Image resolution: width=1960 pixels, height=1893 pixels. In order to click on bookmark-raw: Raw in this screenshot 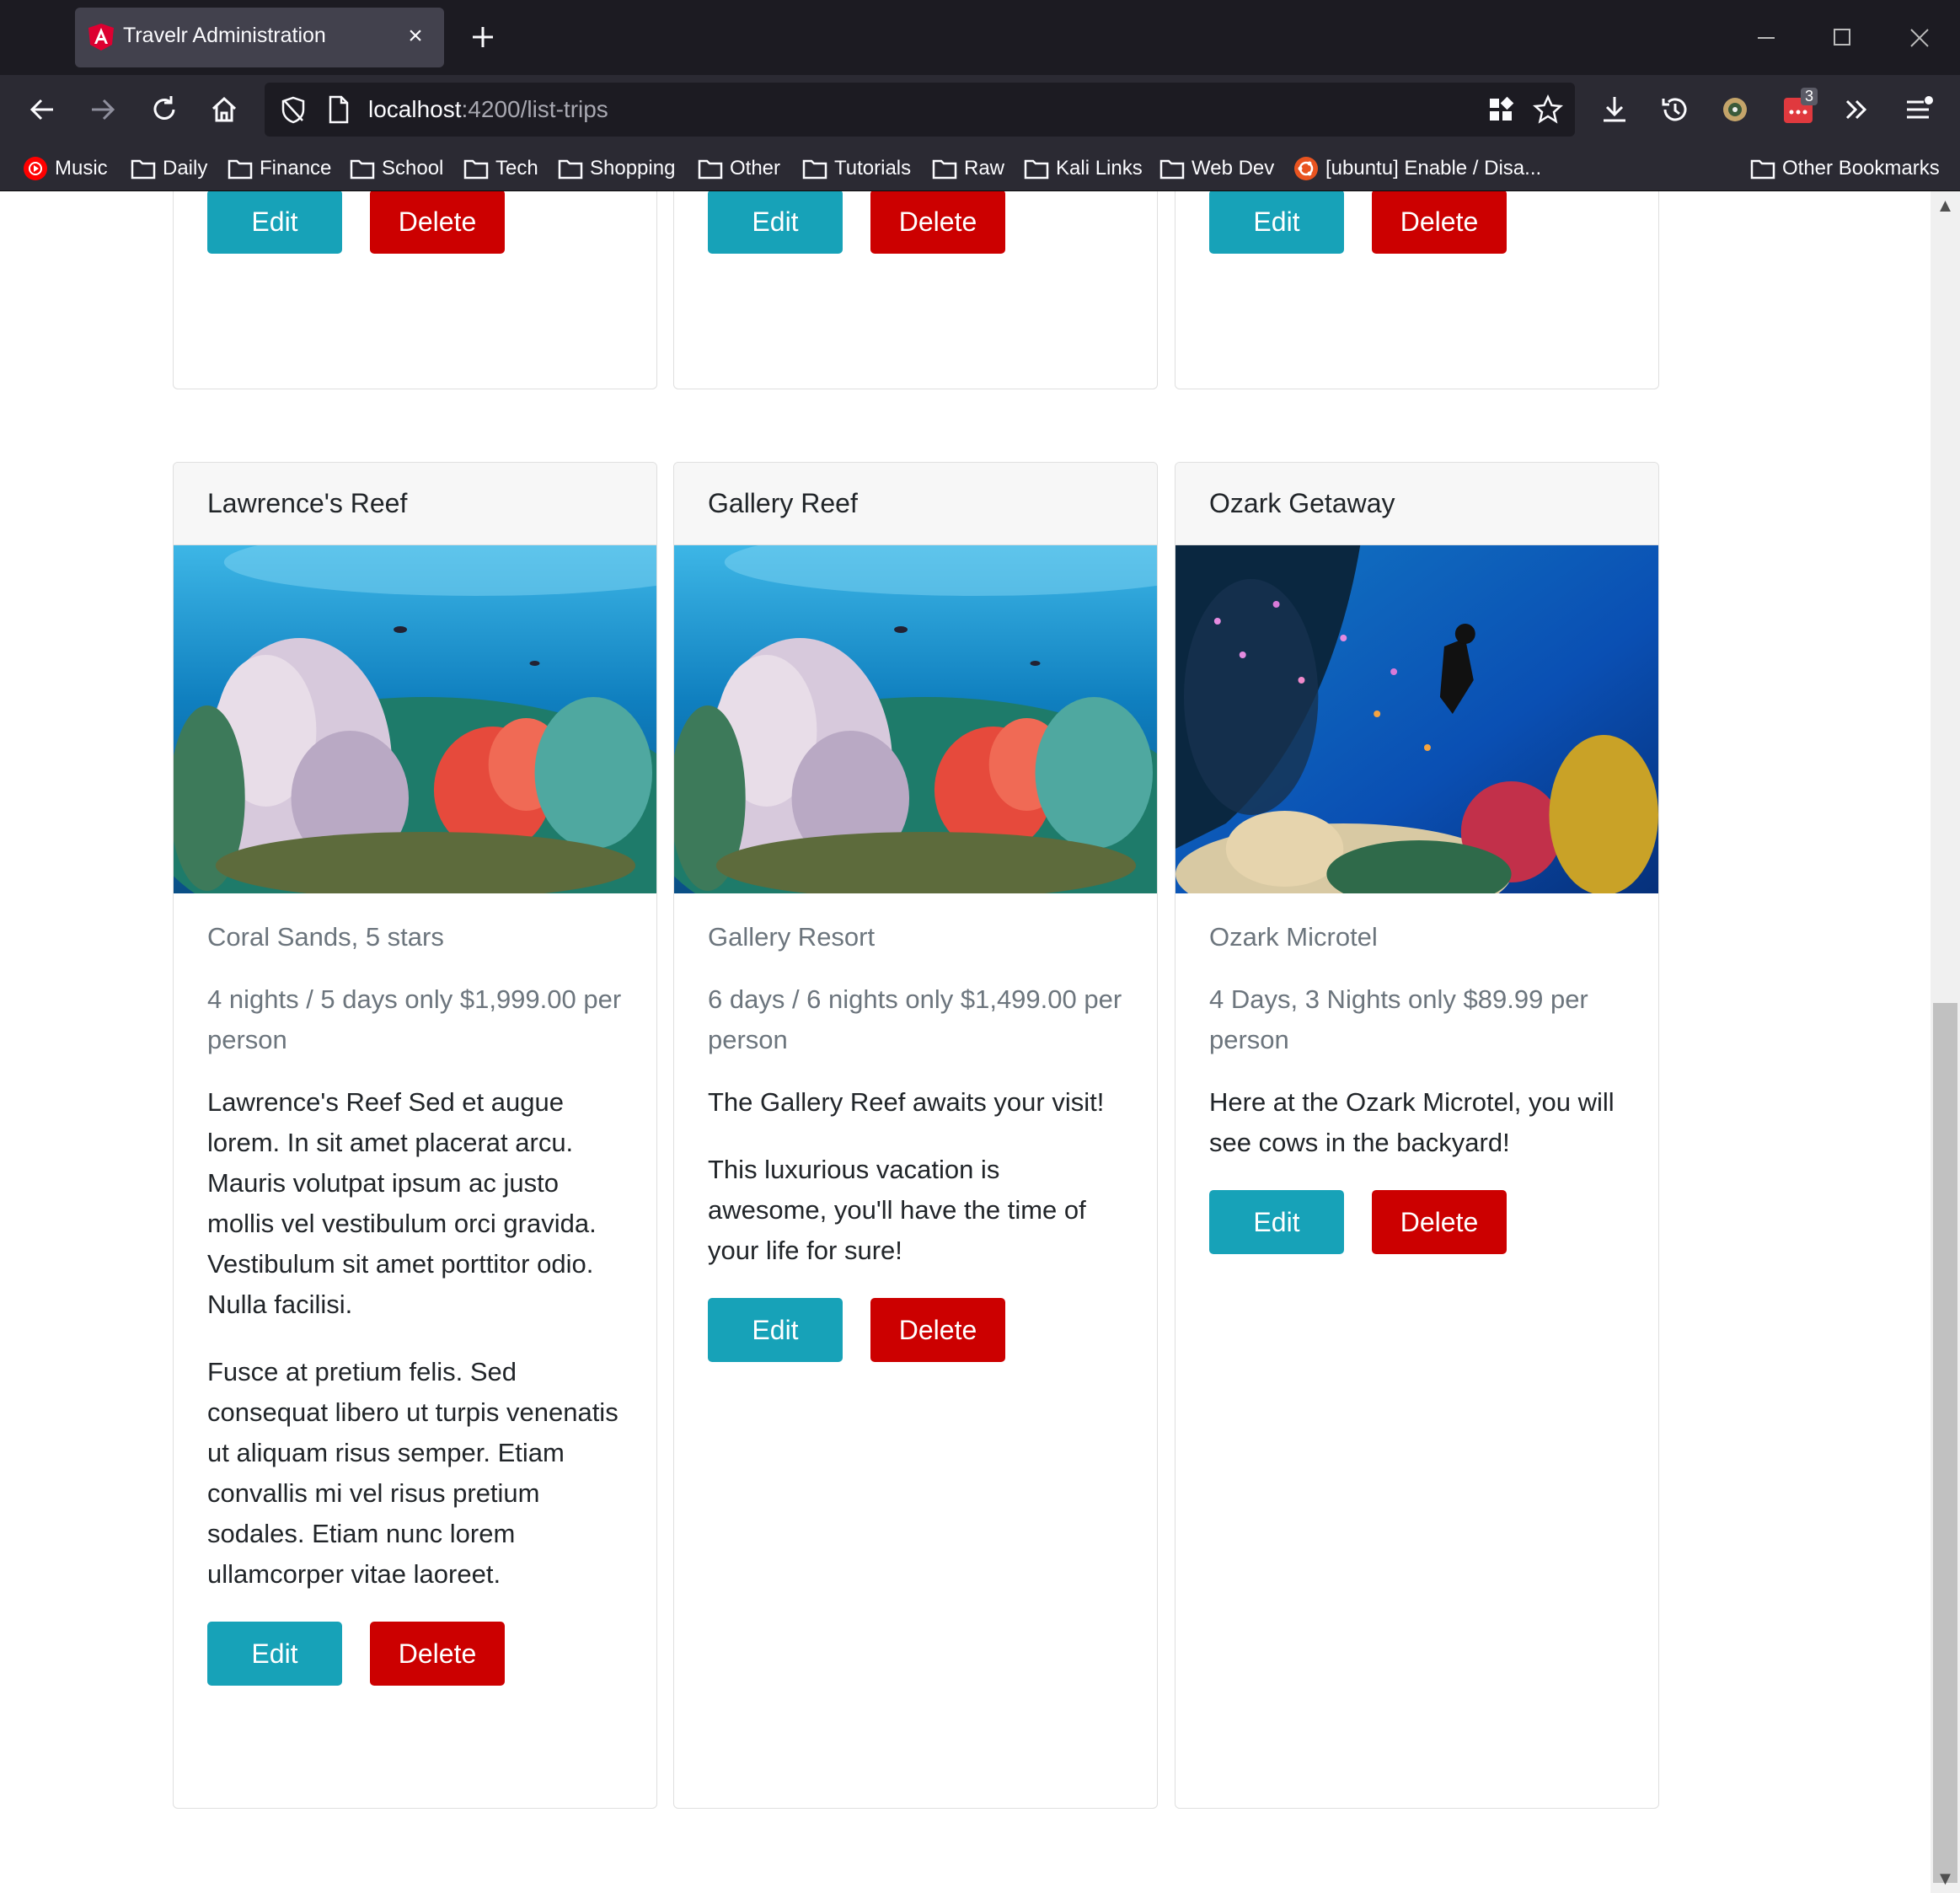, I will do `click(968, 168)`.